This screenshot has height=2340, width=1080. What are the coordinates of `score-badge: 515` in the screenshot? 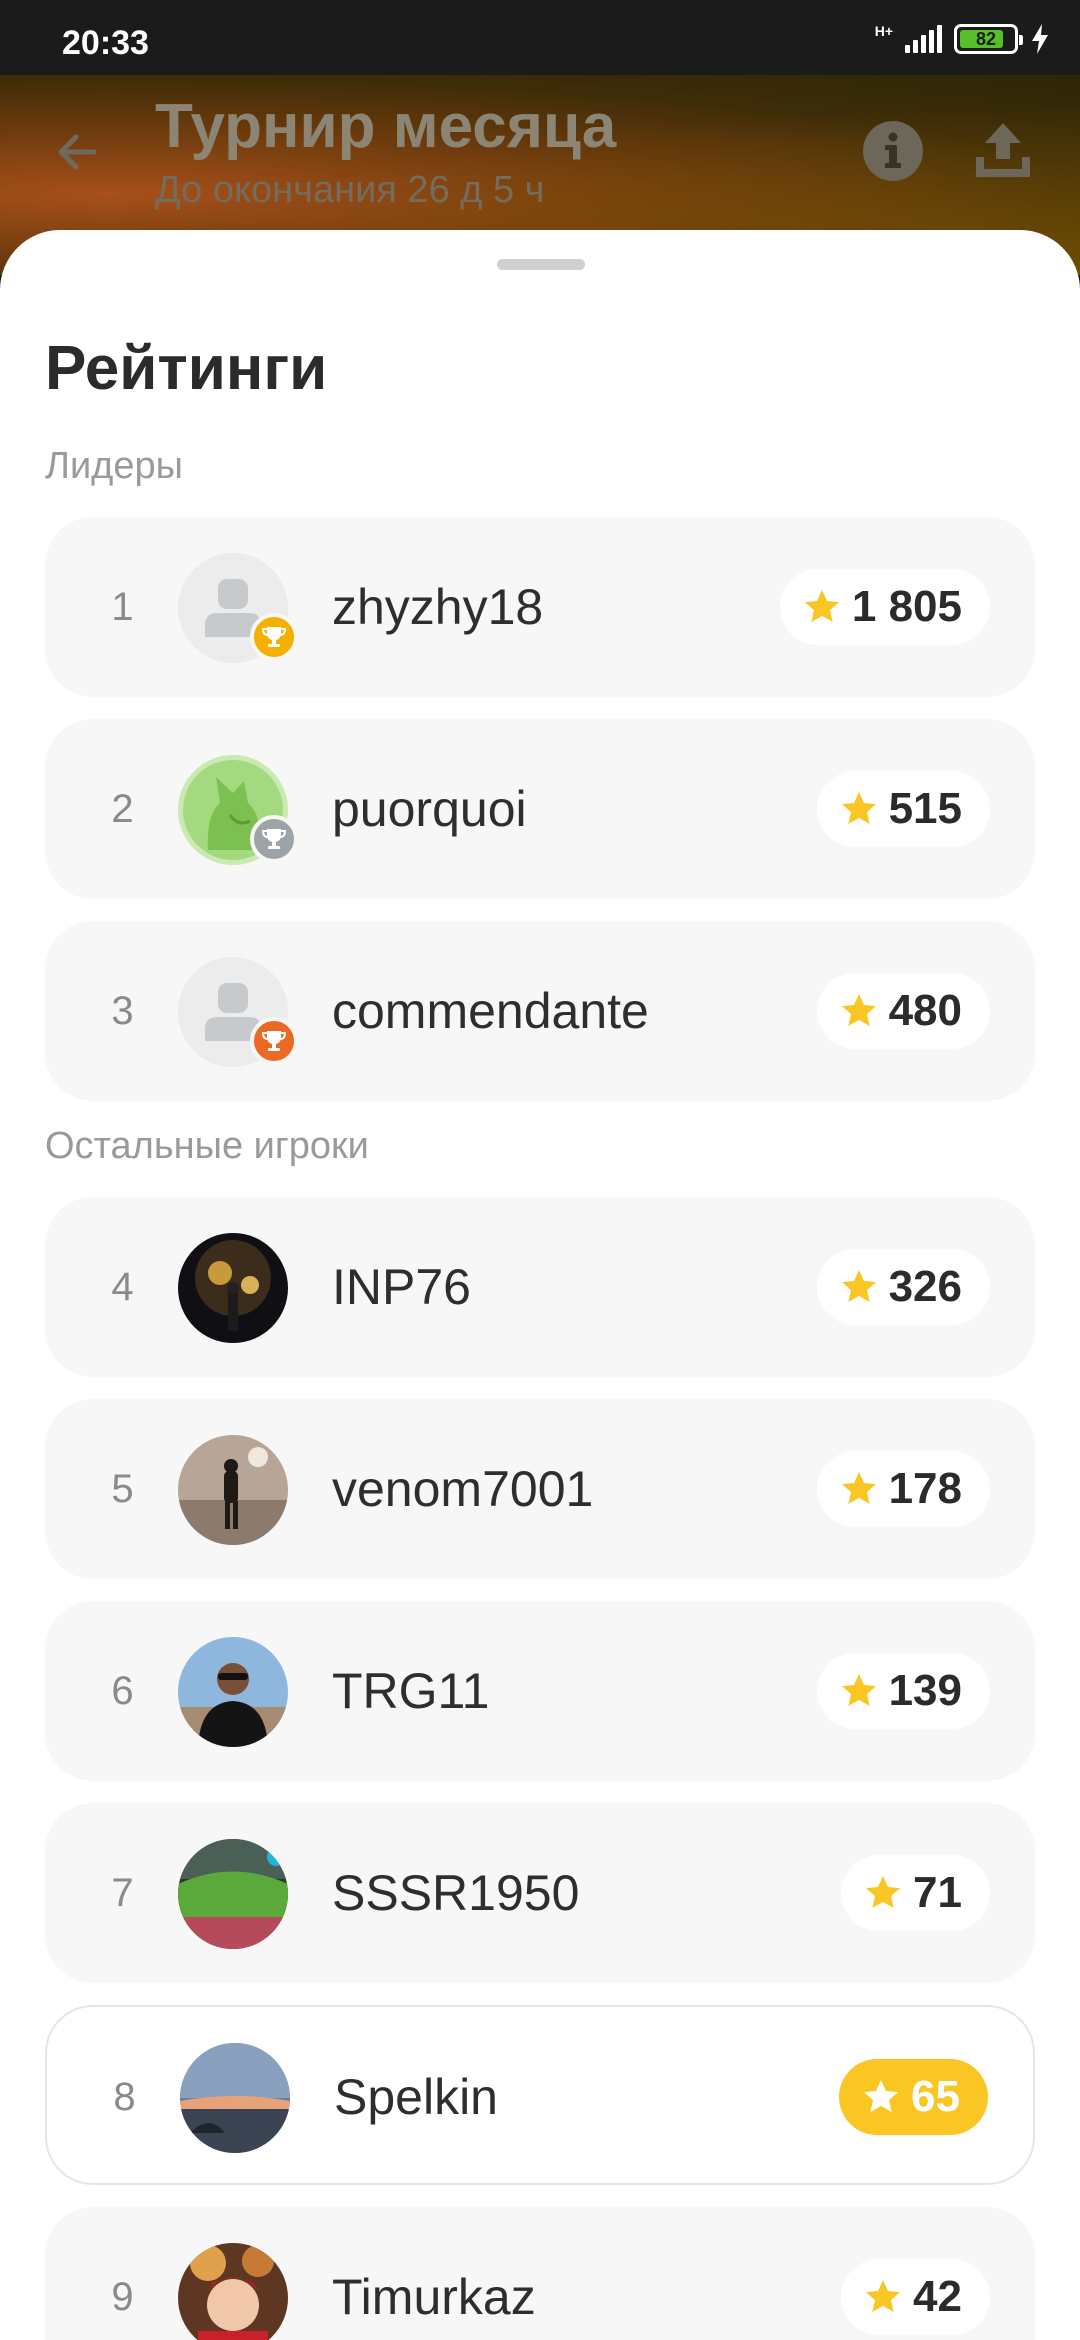 It's located at (903, 809).